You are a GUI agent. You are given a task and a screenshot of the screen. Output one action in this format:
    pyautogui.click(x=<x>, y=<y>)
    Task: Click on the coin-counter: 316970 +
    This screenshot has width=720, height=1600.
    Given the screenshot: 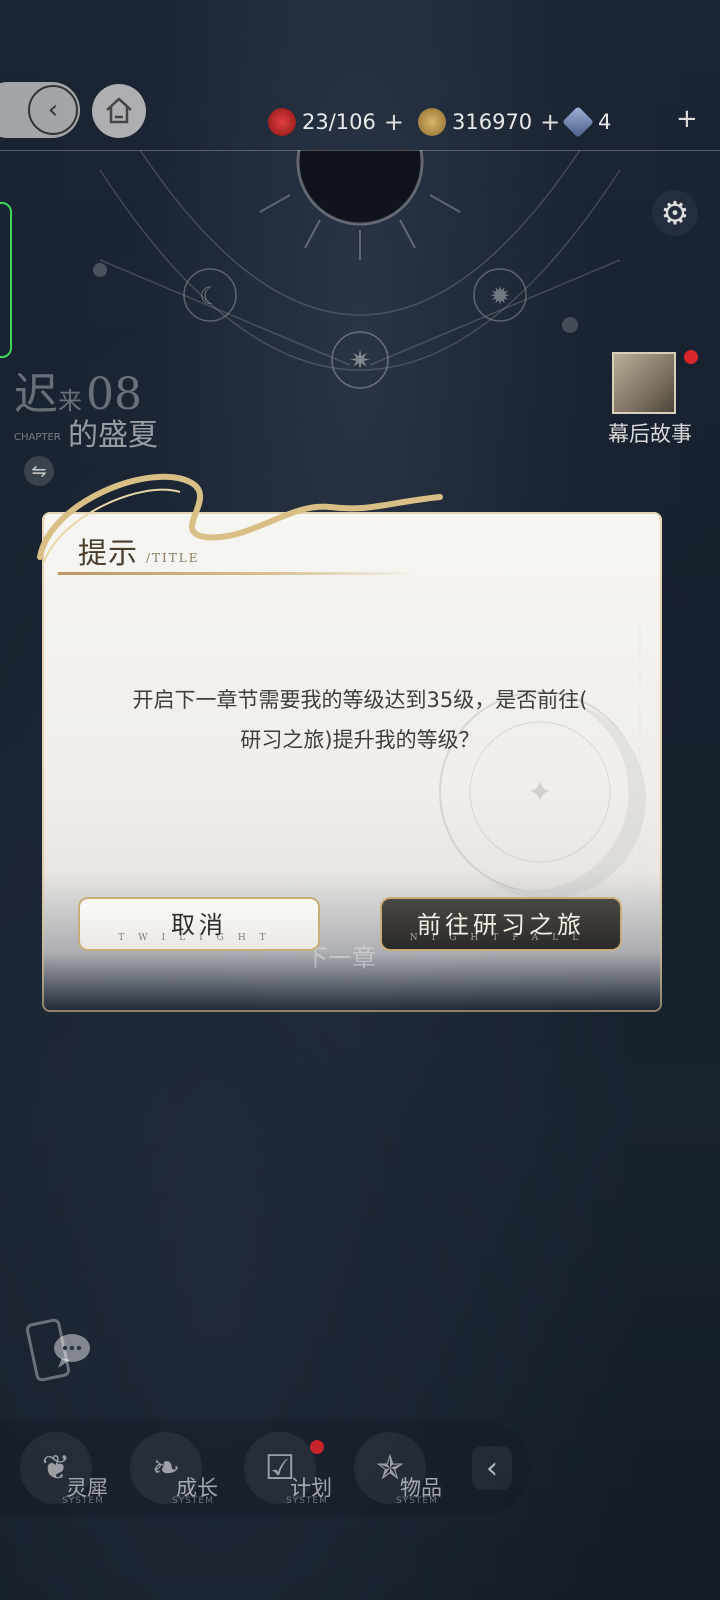 What is the action you would take?
    pyautogui.click(x=489, y=122)
    